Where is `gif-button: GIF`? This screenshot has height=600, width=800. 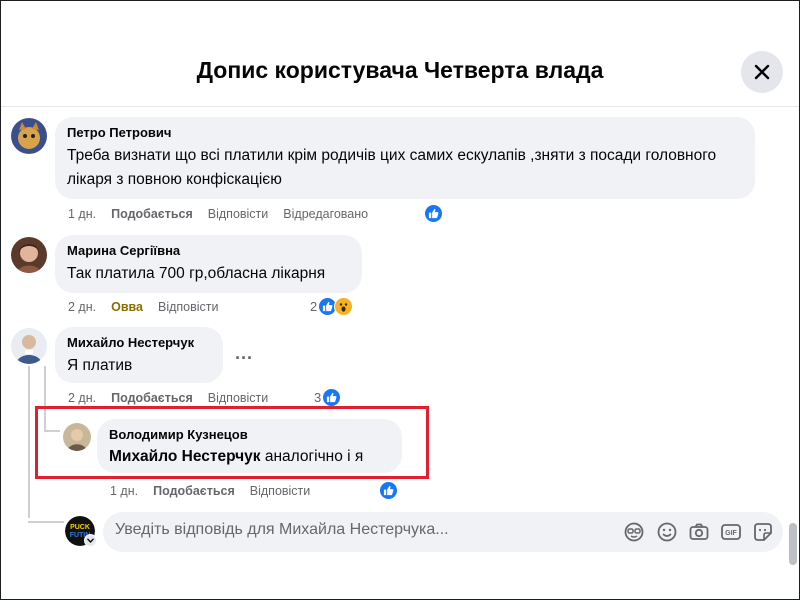 gif-button: GIF is located at coordinates (731, 532).